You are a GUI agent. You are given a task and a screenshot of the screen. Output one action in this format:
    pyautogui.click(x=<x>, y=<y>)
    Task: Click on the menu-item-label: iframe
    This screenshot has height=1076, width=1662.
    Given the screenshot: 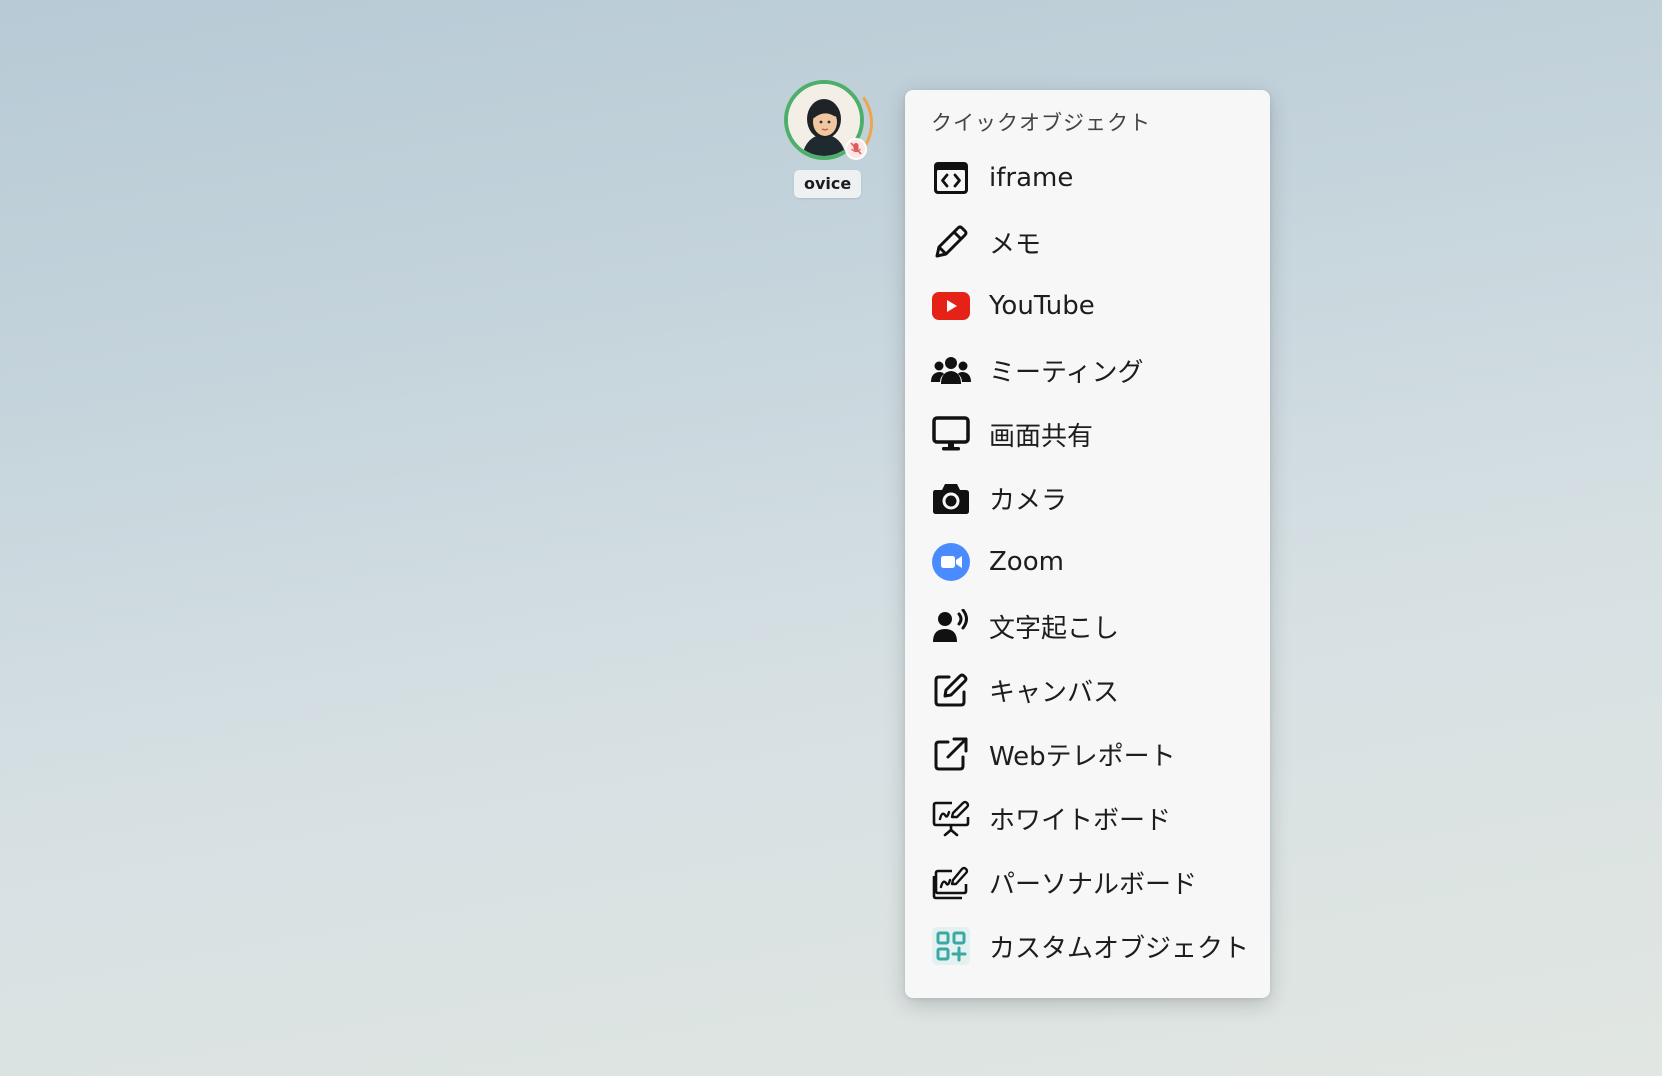 What is the action you would take?
    pyautogui.click(x=1031, y=178)
    